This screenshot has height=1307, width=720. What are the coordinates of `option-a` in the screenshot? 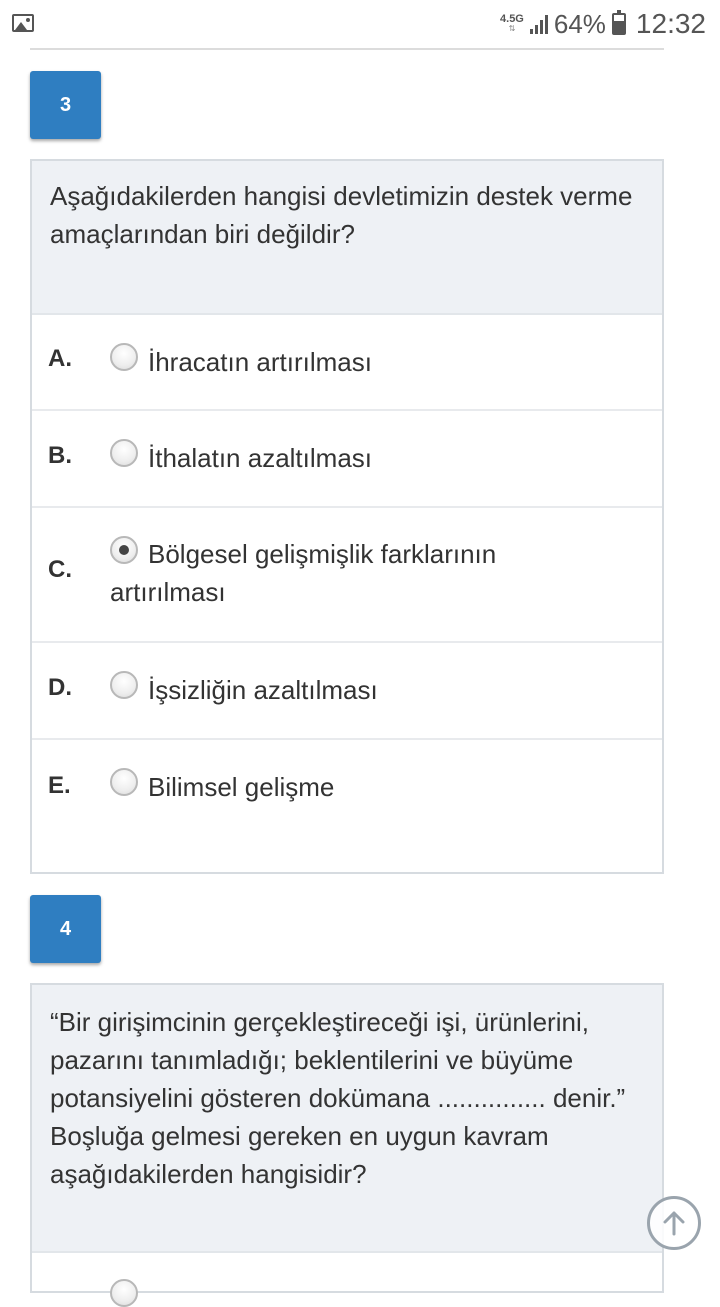 It's located at (347, 1280).